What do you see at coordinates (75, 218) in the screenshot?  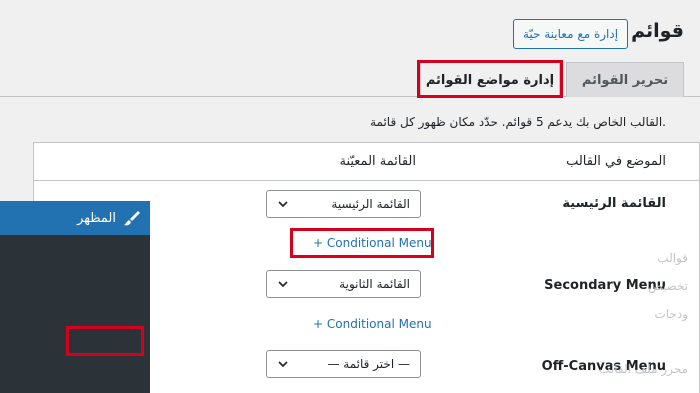 I see `sidebar-appearance-menu: المظهر` at bounding box center [75, 218].